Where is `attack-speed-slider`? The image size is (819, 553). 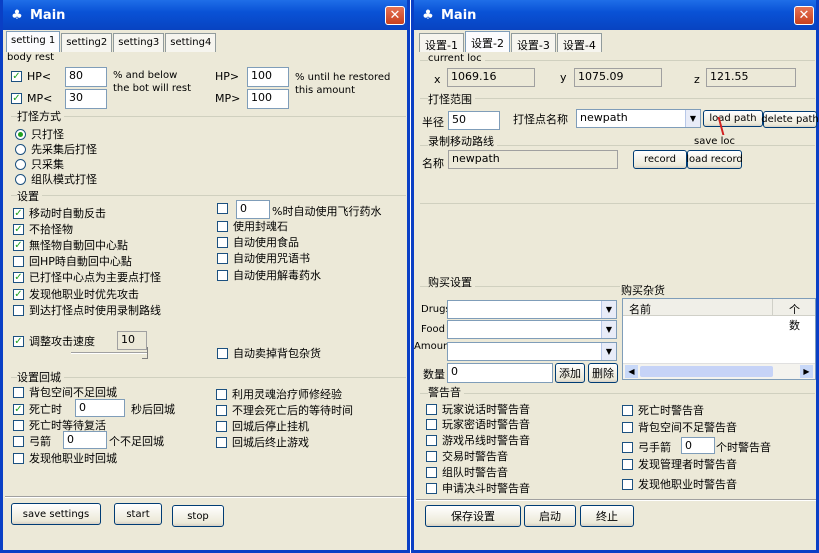
attack-speed-slider is located at coordinates (109, 353).